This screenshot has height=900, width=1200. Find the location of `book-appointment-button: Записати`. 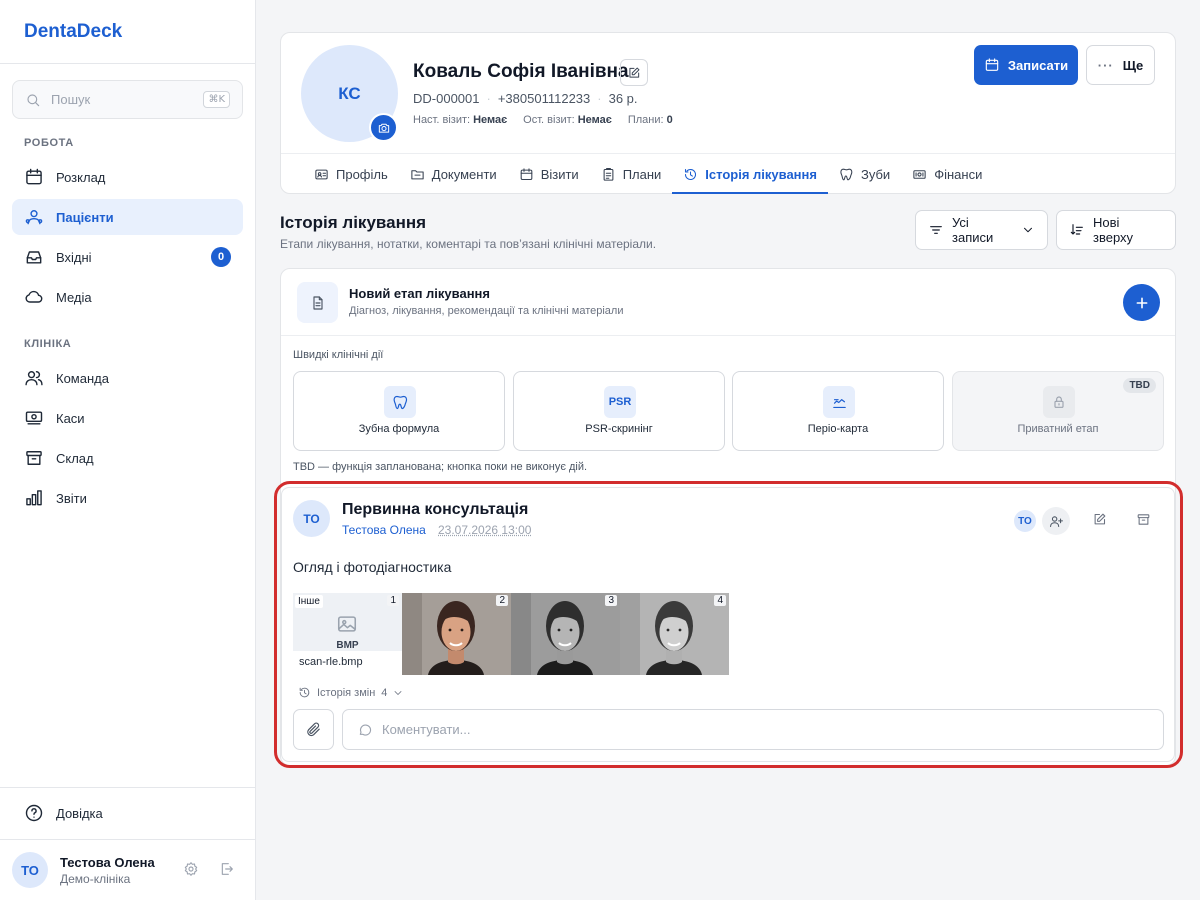

book-appointment-button: Записати is located at coordinates (1026, 65).